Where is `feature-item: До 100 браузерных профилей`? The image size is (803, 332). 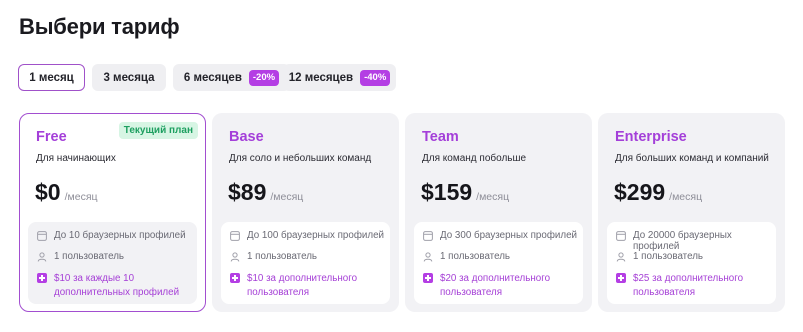
feature-item: До 100 браузерных профилей is located at coordinates (307, 235).